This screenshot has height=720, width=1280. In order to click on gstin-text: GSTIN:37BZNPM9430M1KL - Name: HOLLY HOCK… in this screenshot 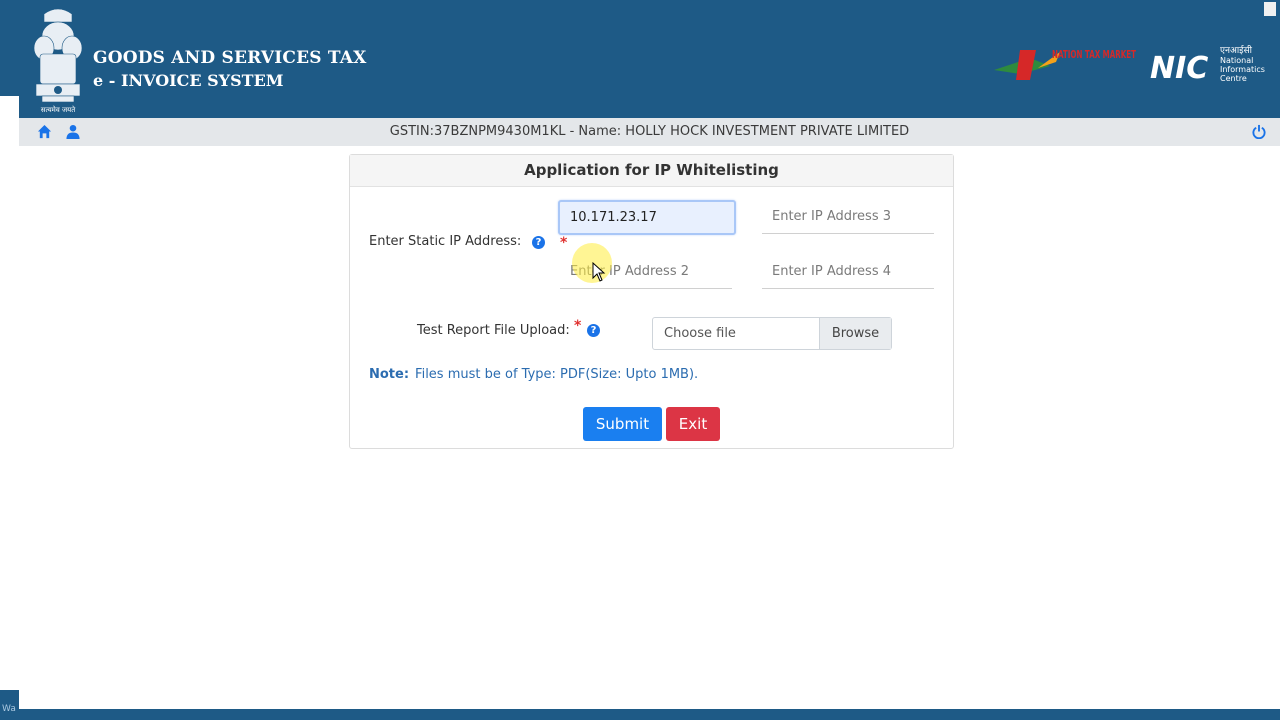, I will do `click(649, 131)`.